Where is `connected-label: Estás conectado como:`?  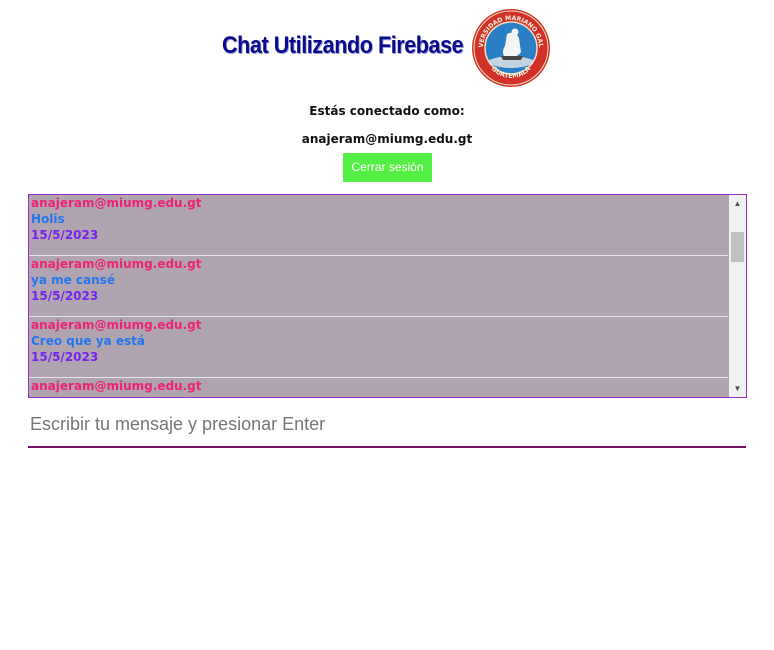
connected-label: Estás conectado como: is located at coordinates (387, 111).